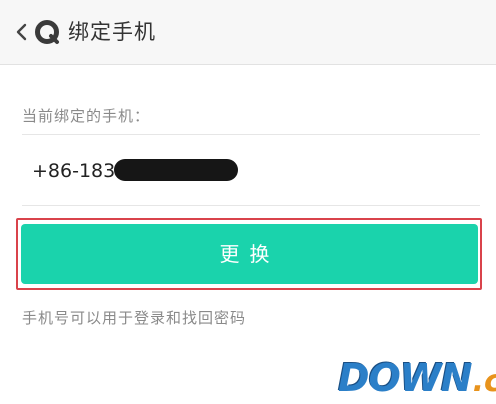  Describe the element at coordinates (112, 32) in the screenshot. I see `page-title: 绑定手机` at that location.